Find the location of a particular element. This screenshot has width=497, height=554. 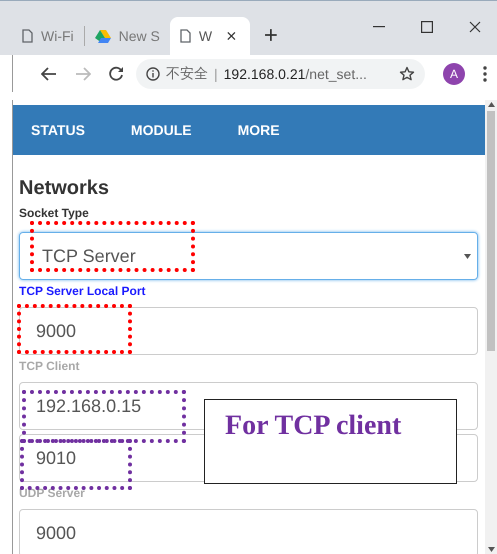

scroll-up-icon is located at coordinates (491, 104).